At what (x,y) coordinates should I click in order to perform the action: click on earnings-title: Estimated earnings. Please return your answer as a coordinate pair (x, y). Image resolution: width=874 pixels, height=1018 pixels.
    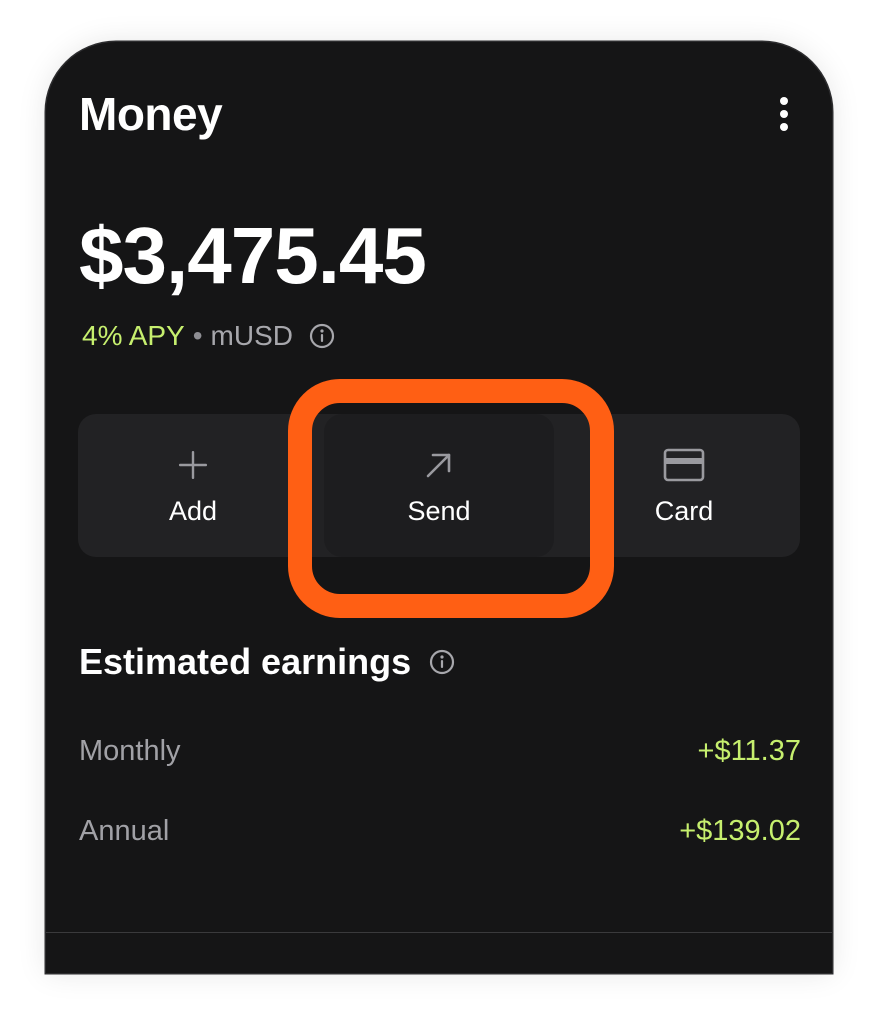
    Looking at the image, I should click on (267, 662).